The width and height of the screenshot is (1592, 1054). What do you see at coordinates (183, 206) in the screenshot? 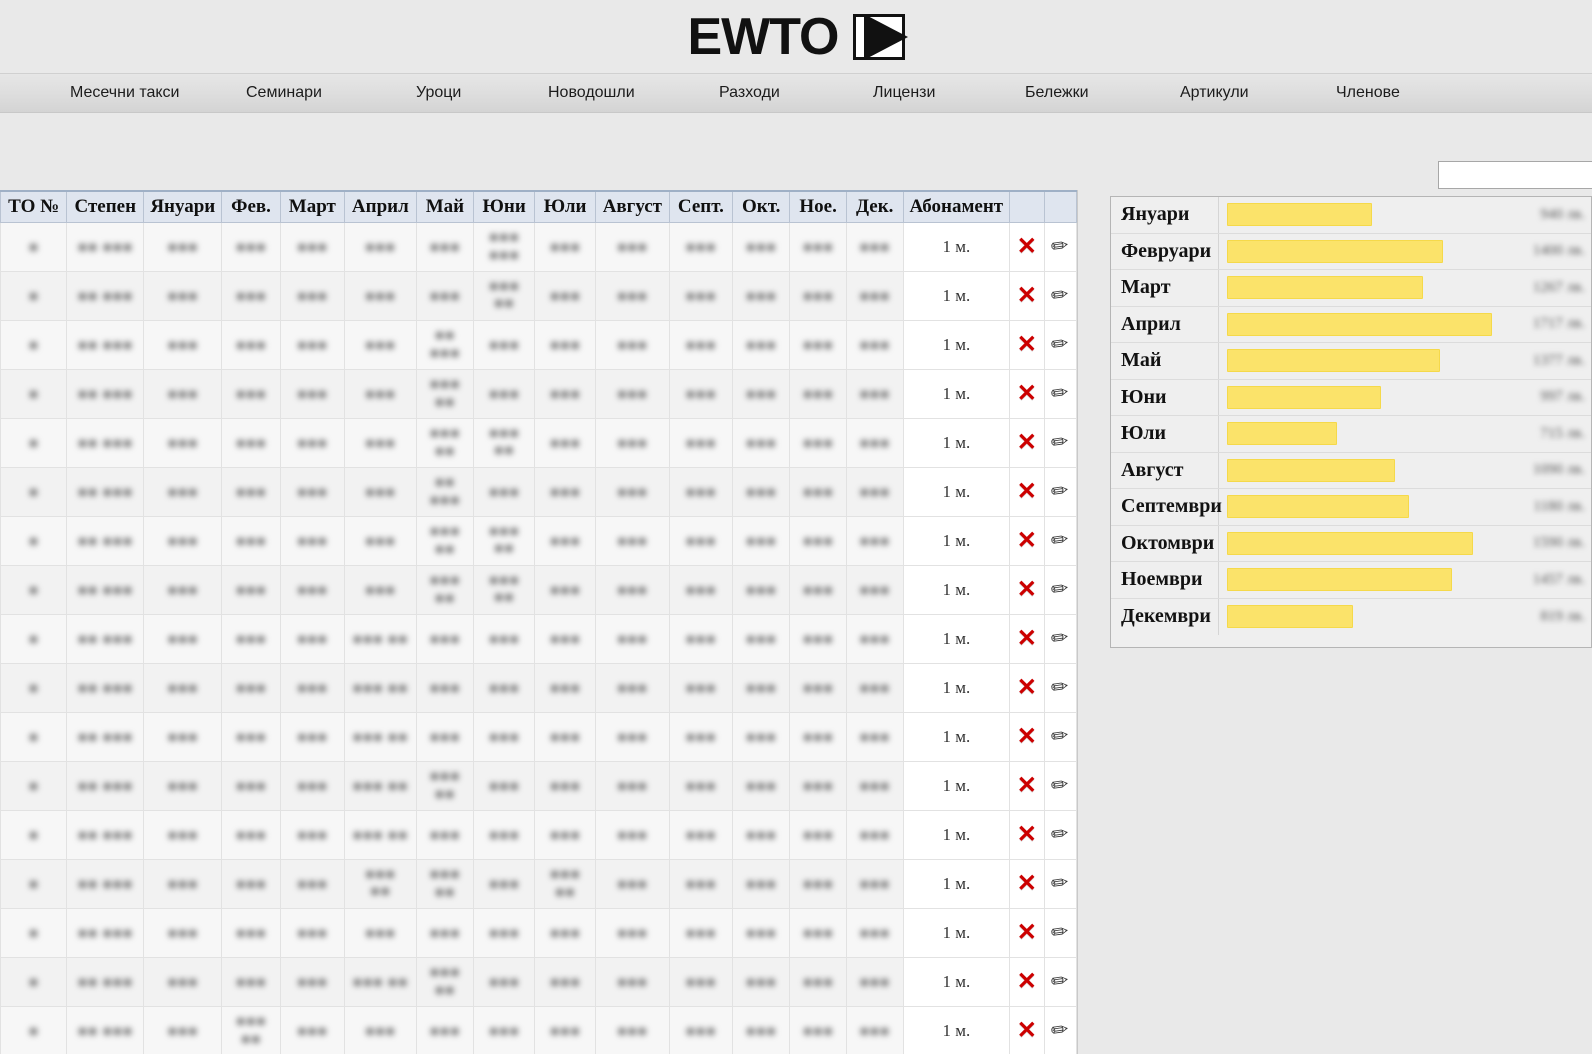
I see `column-header-jan: Януари` at bounding box center [183, 206].